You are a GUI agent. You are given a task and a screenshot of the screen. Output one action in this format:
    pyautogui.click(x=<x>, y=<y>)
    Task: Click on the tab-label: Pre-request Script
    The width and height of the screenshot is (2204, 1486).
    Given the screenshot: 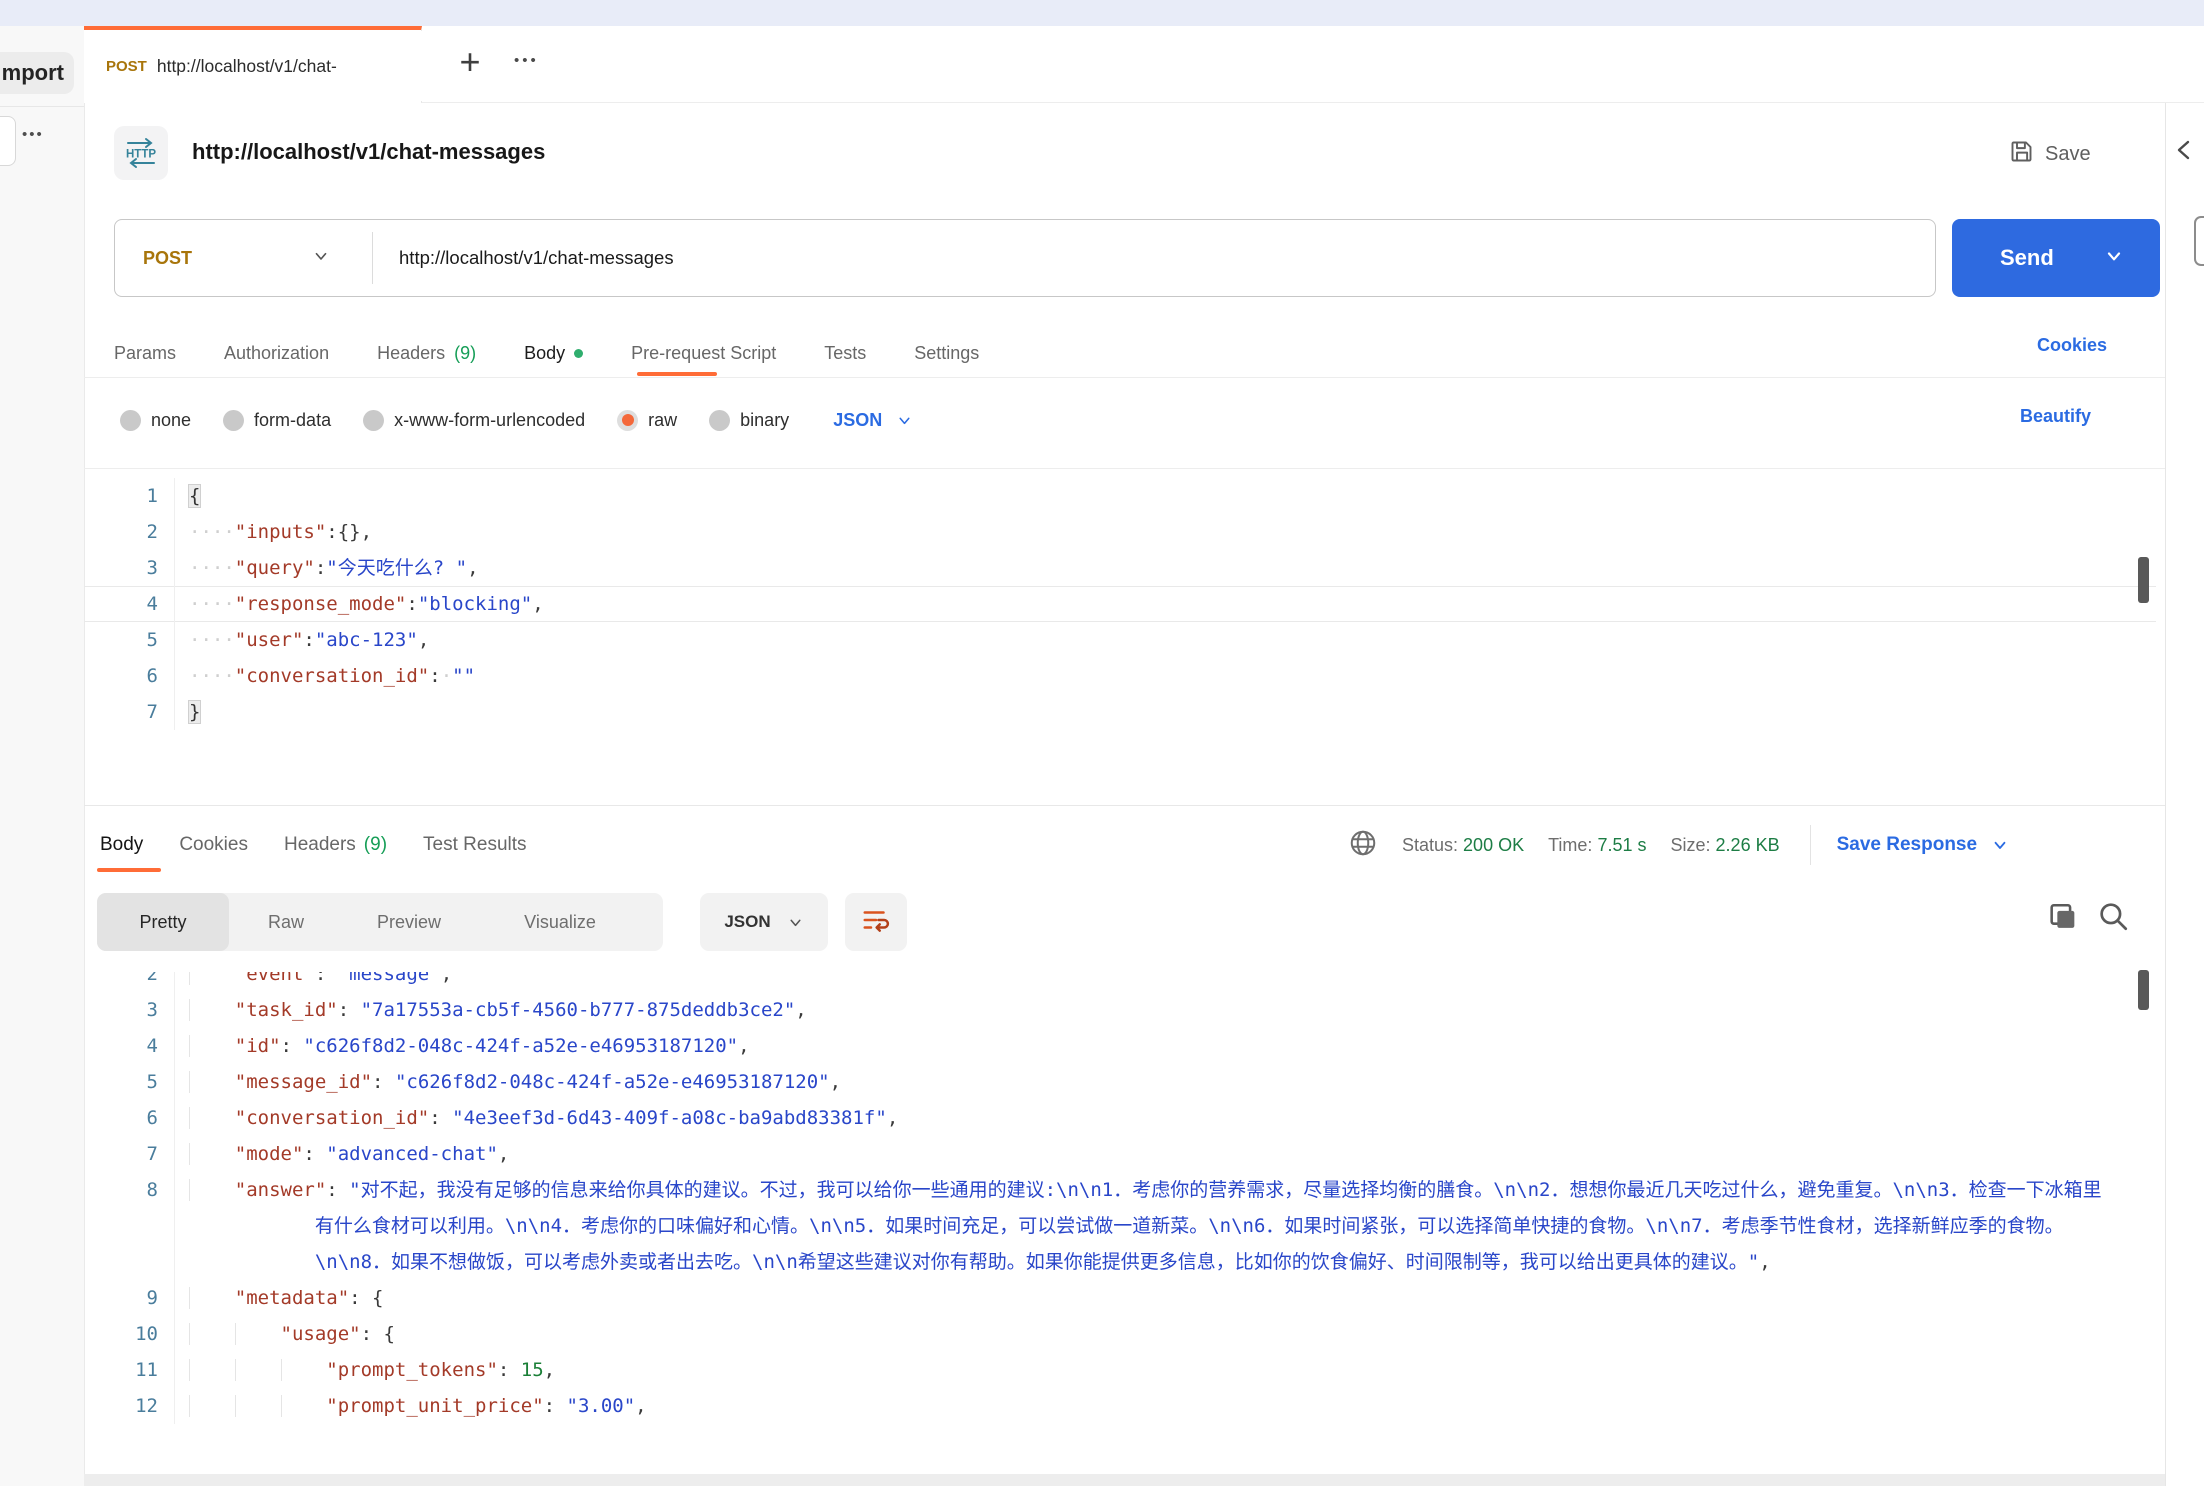 What is the action you would take?
    pyautogui.click(x=704, y=352)
    